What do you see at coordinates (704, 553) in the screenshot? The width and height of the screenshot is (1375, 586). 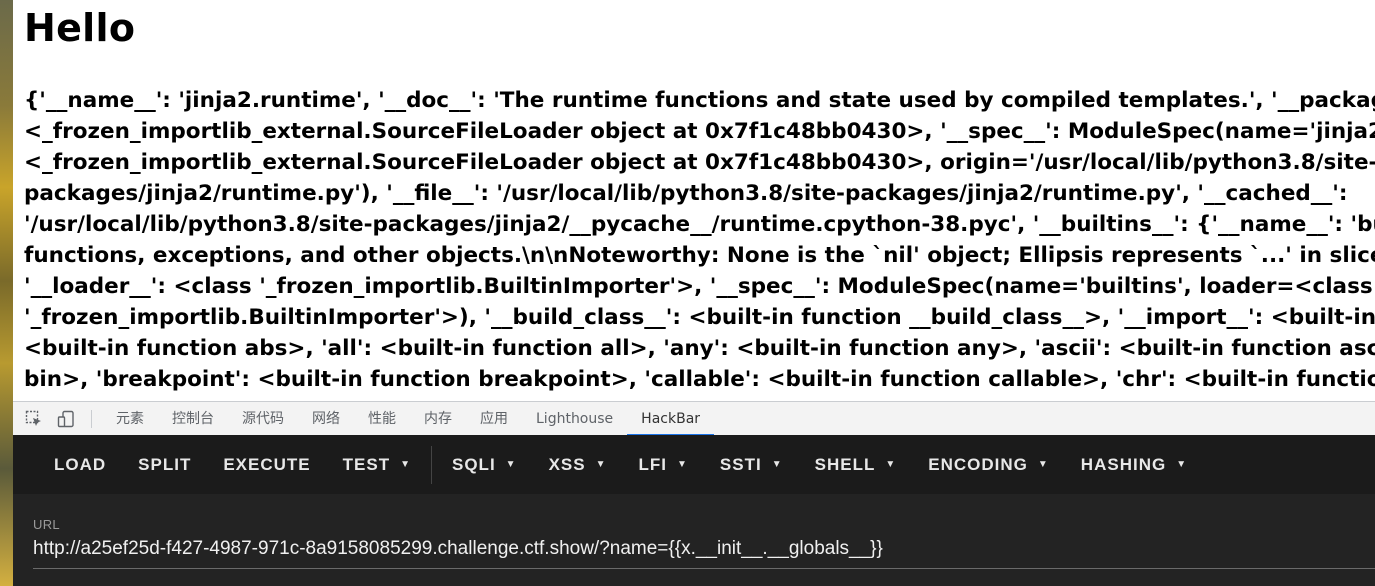 I see `url-input` at bounding box center [704, 553].